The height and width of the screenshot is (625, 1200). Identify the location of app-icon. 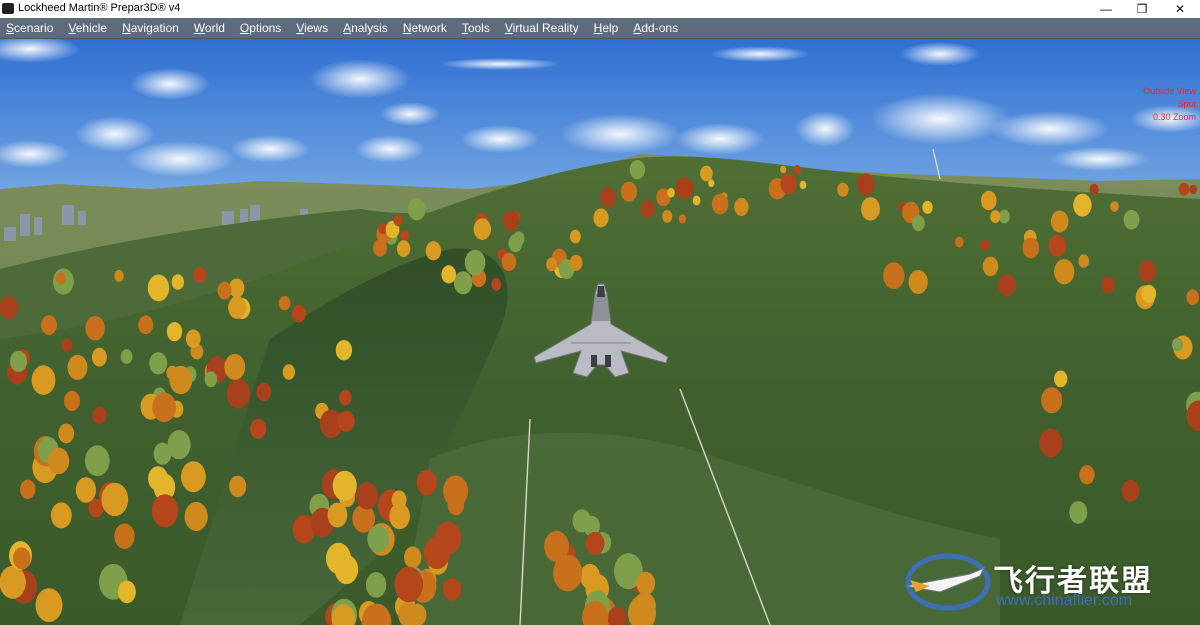
(8, 8).